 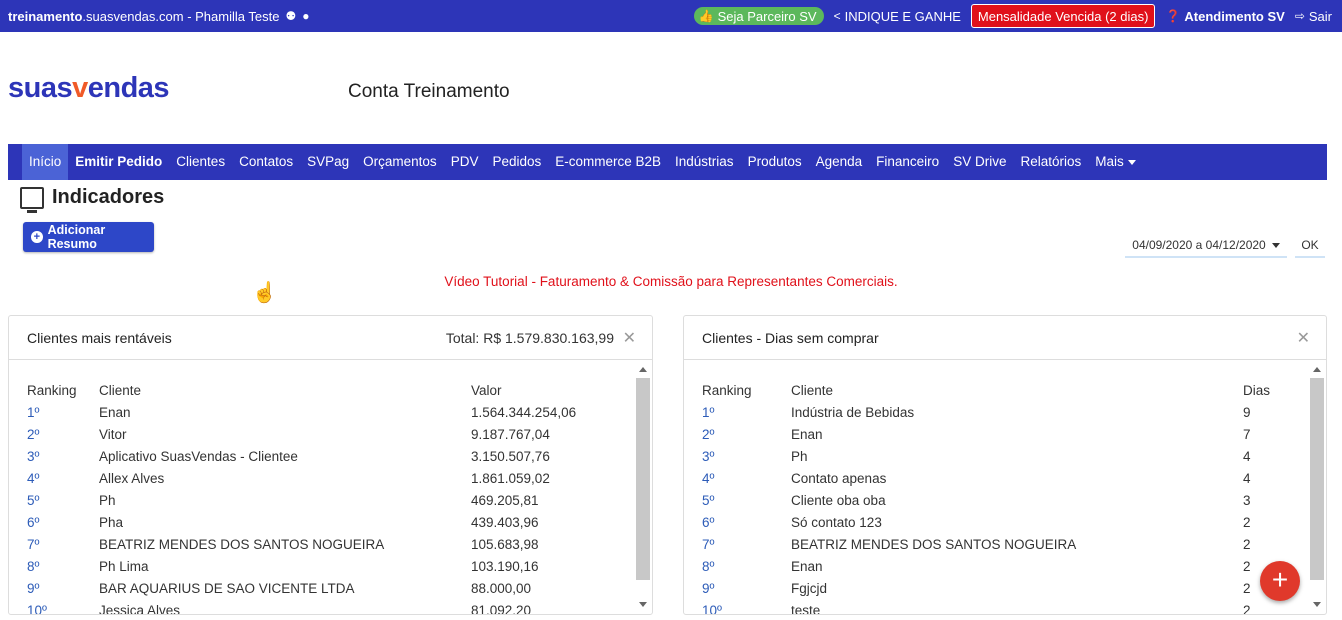 I want to click on plus-icon: +, so click(x=37, y=237).